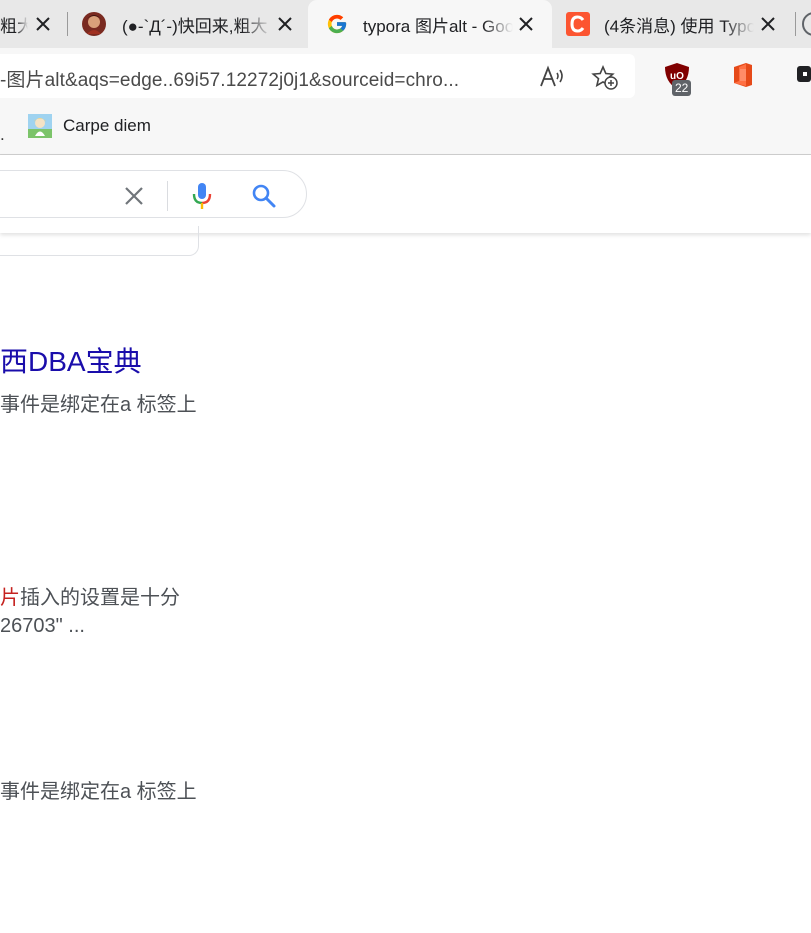 The height and width of the screenshot is (933, 811). I want to click on bookmark-overflow: ., so click(2, 135).